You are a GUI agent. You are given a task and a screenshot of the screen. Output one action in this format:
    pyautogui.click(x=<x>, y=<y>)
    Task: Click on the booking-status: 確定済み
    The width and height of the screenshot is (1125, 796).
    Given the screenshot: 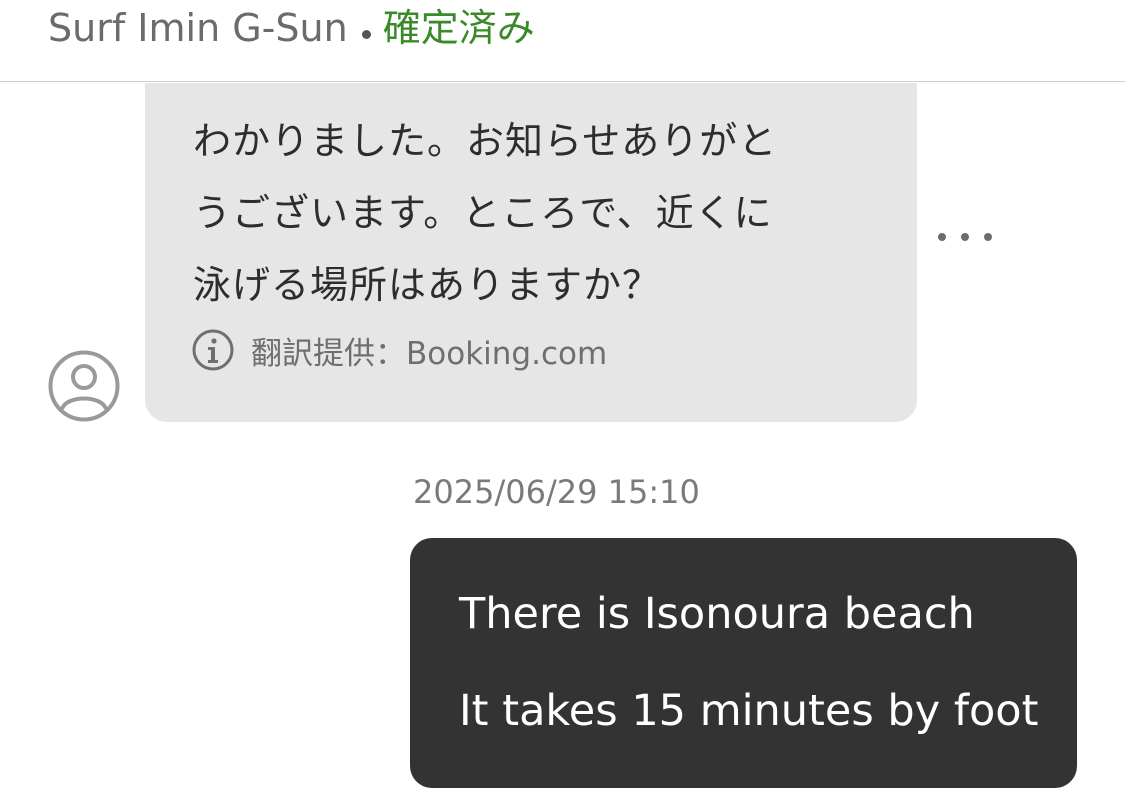 What is the action you would take?
    pyautogui.click(x=458, y=28)
    